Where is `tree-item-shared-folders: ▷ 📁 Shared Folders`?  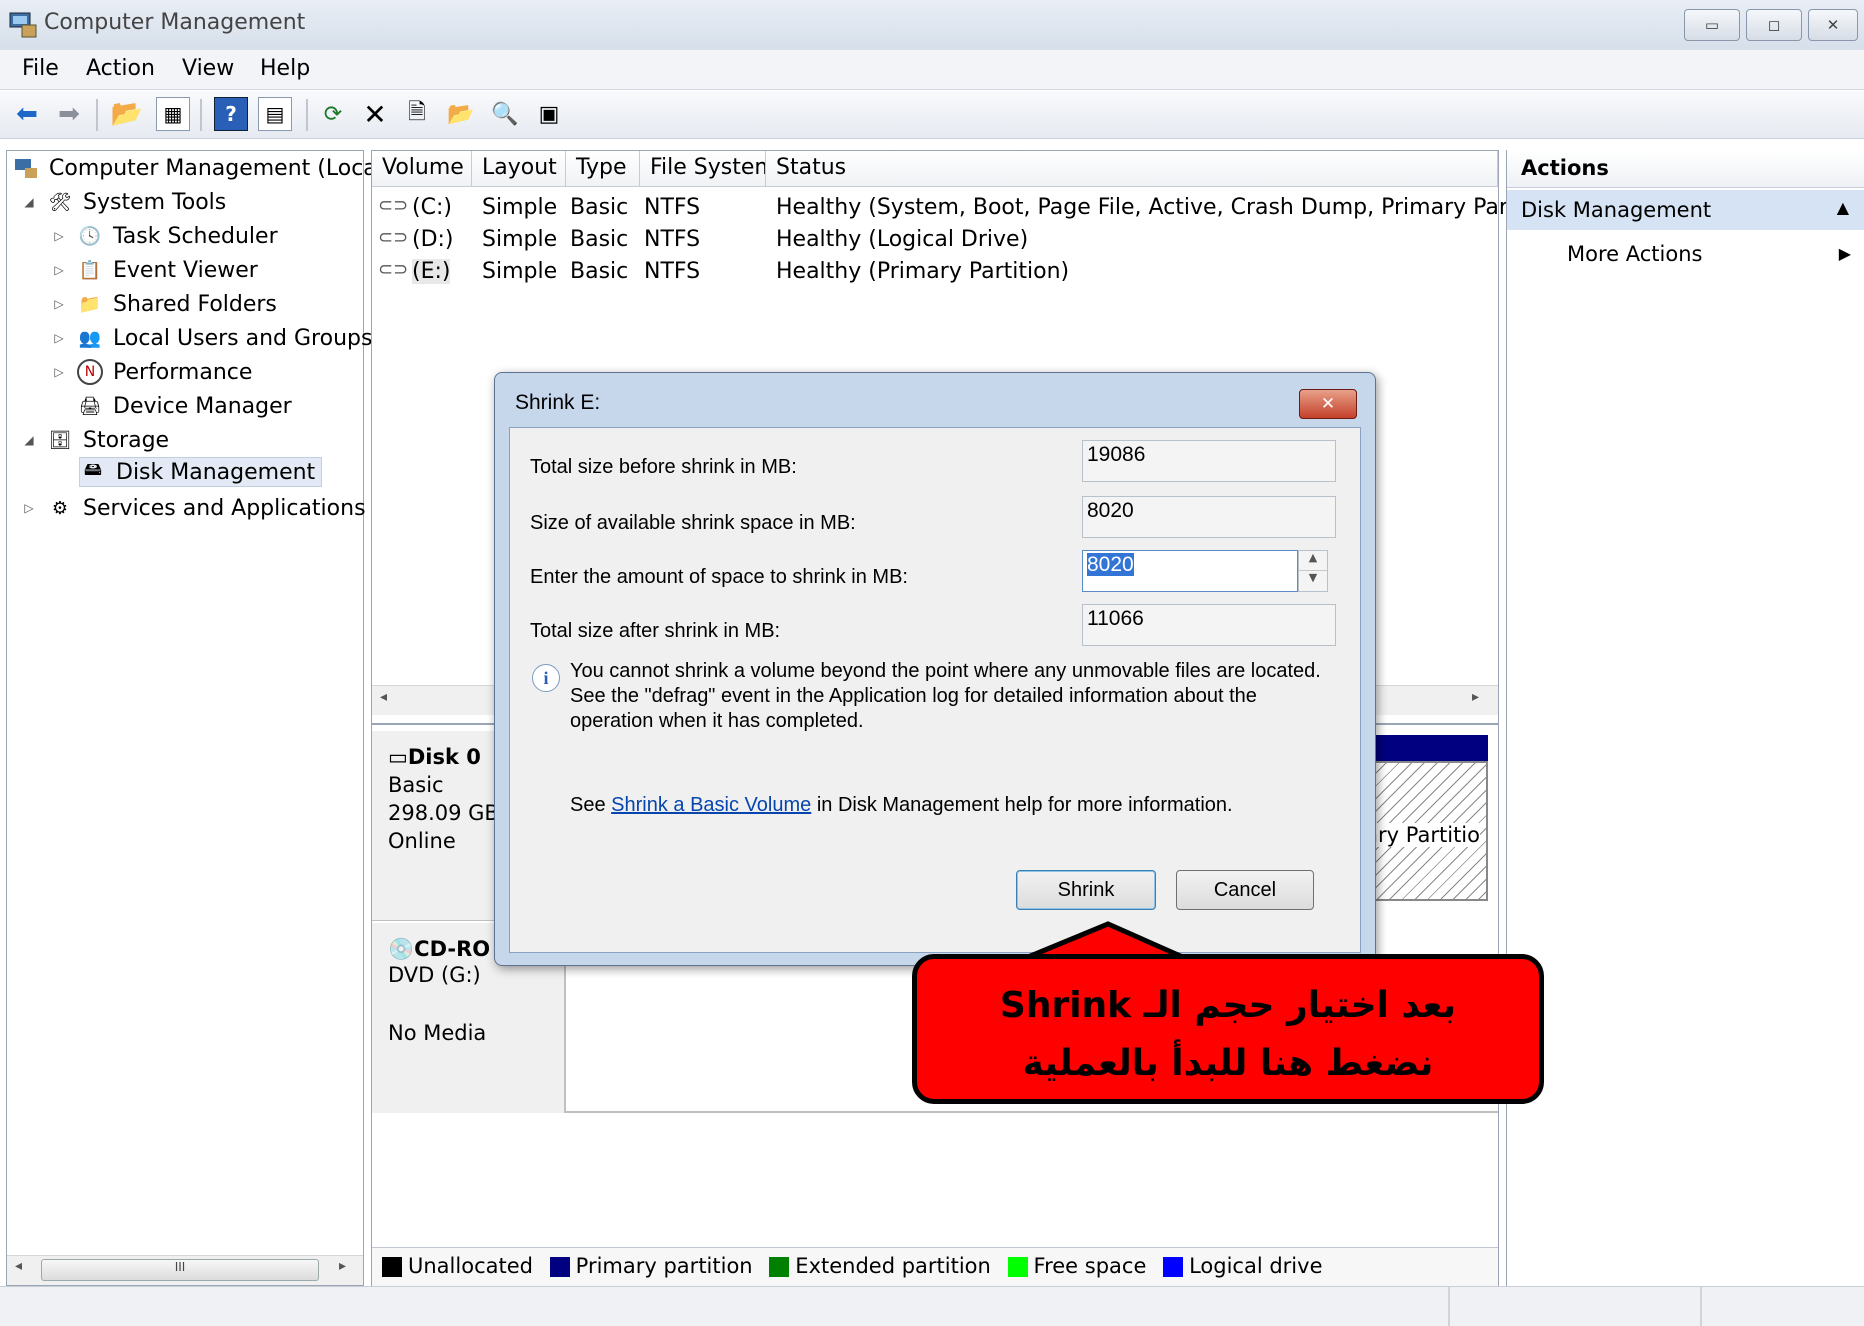
tree-item-shared-folders: ▷ 📁 Shared Folders is located at coordinates (164, 304).